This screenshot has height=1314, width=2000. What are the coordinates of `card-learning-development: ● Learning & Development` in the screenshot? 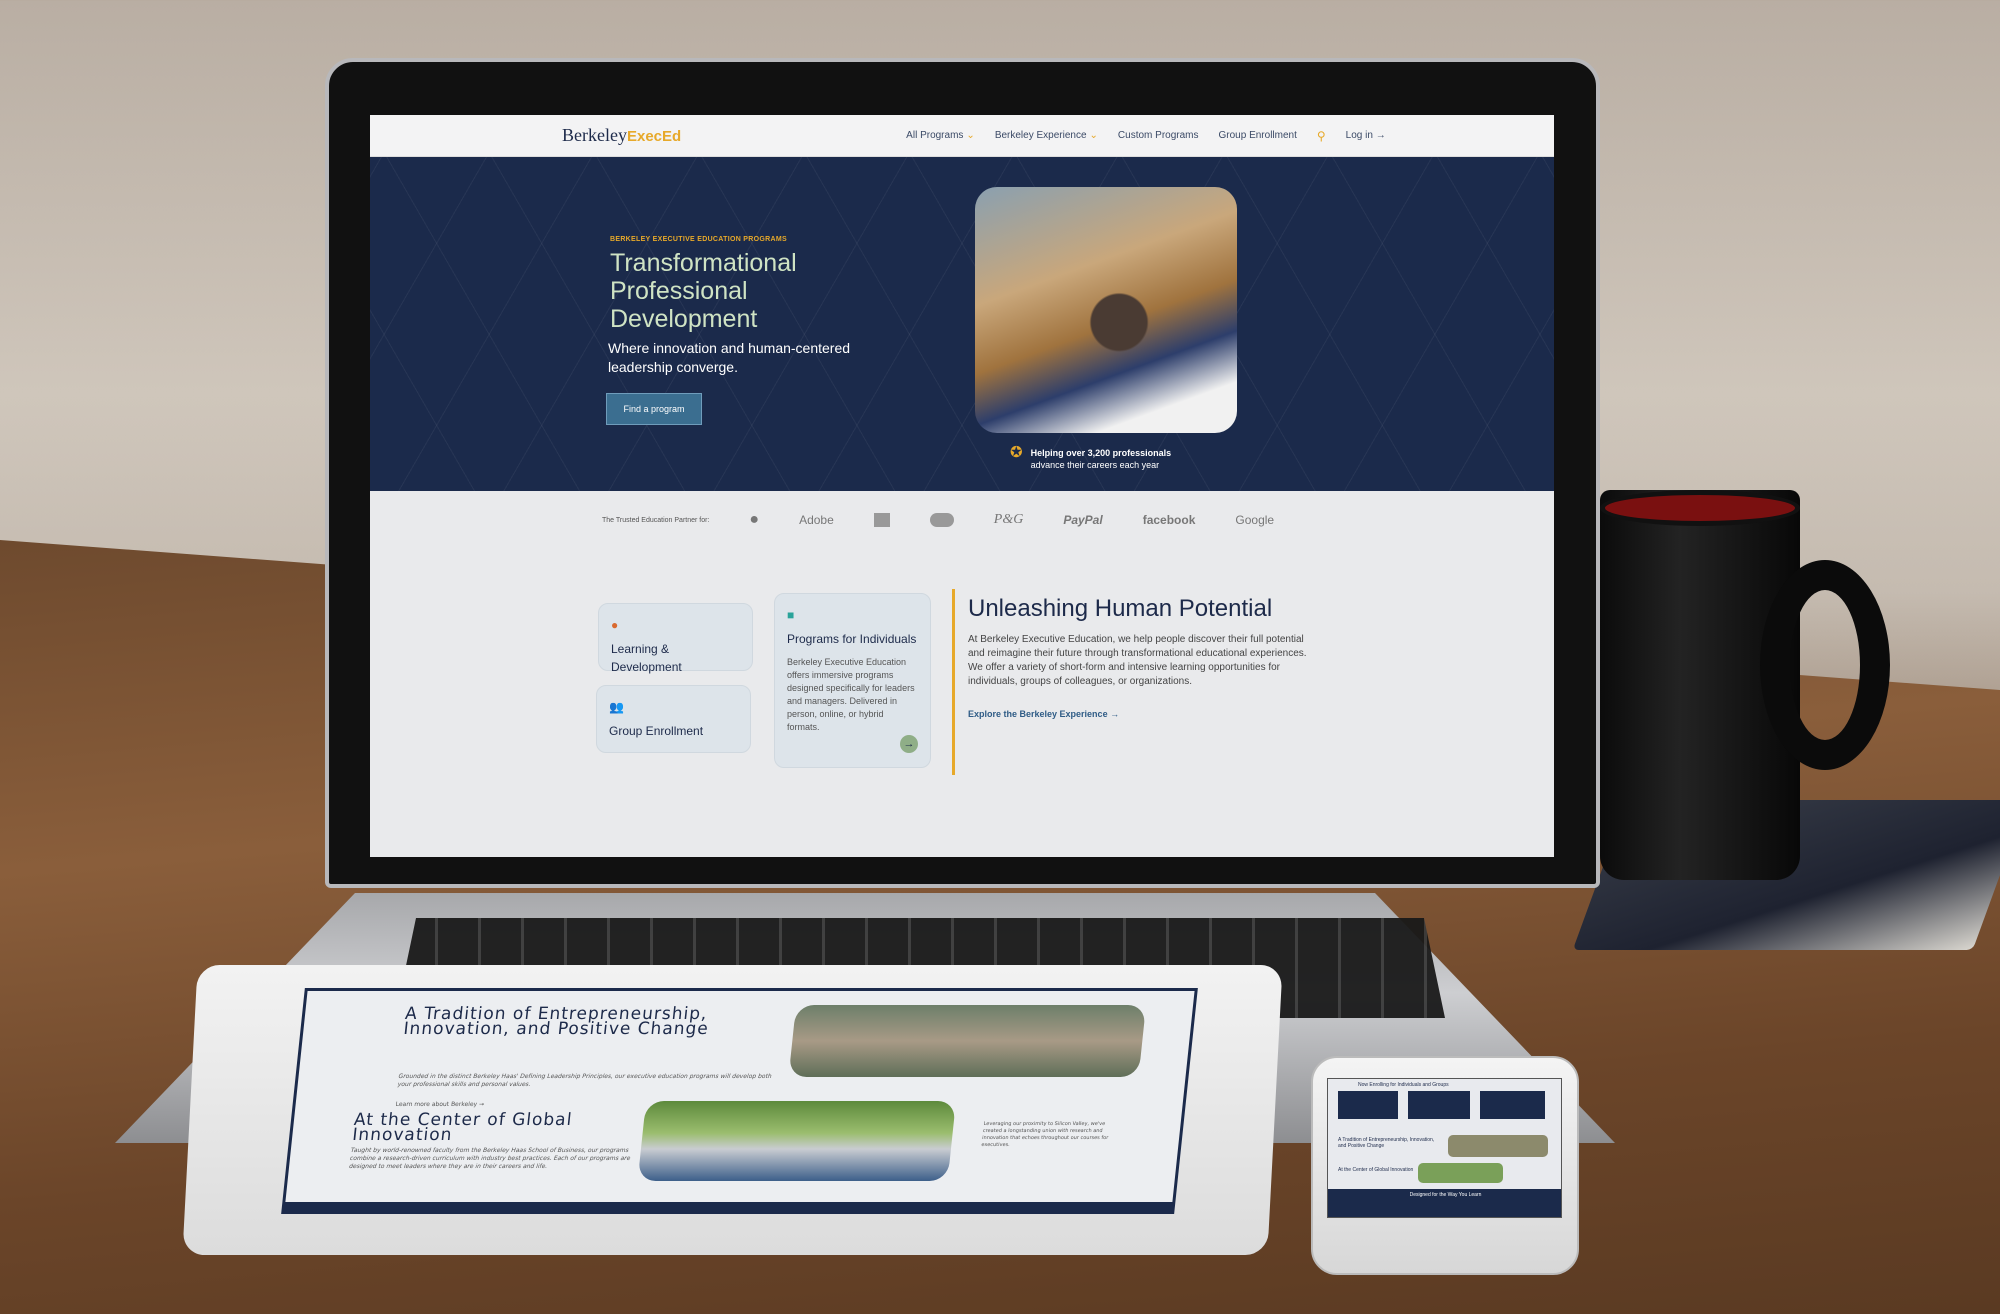 It's located at (675, 638).